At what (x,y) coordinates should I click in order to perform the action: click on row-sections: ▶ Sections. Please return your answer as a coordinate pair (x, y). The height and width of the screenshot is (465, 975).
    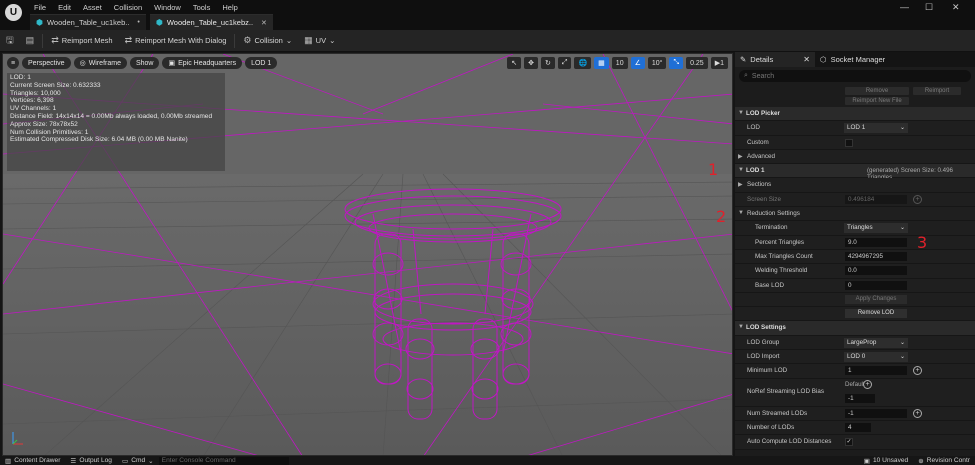
    Looking at the image, I should click on (855, 185).